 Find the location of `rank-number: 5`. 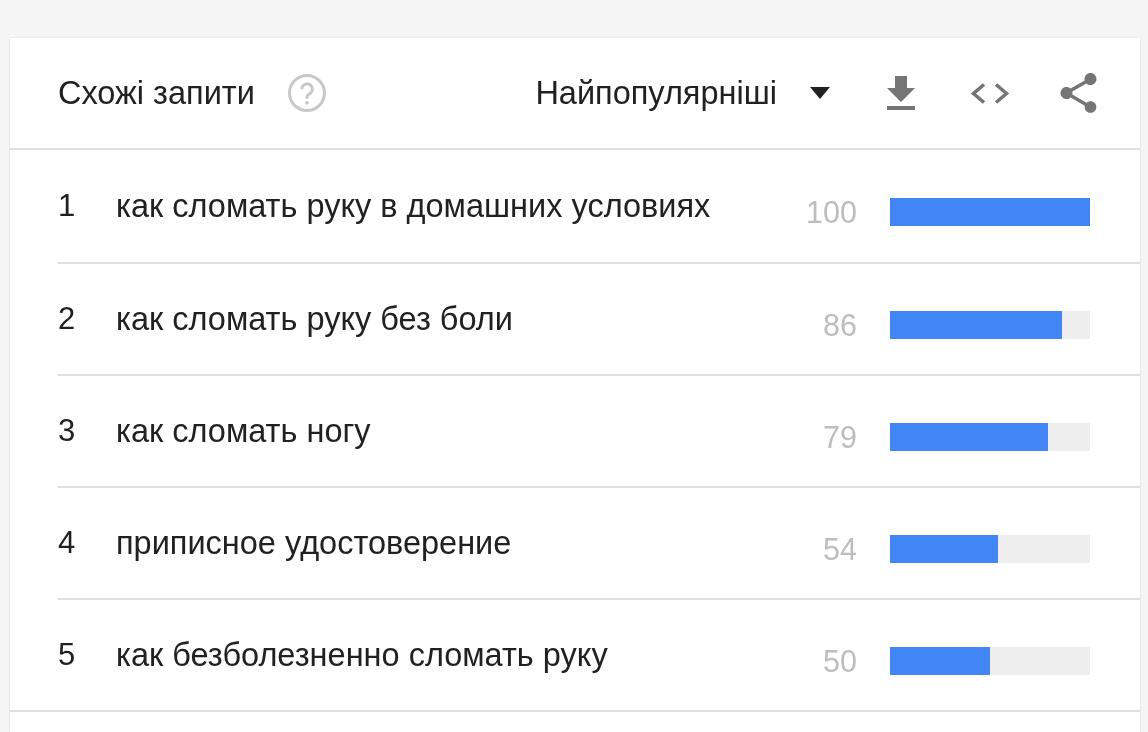

rank-number: 5 is located at coordinates (67, 655).